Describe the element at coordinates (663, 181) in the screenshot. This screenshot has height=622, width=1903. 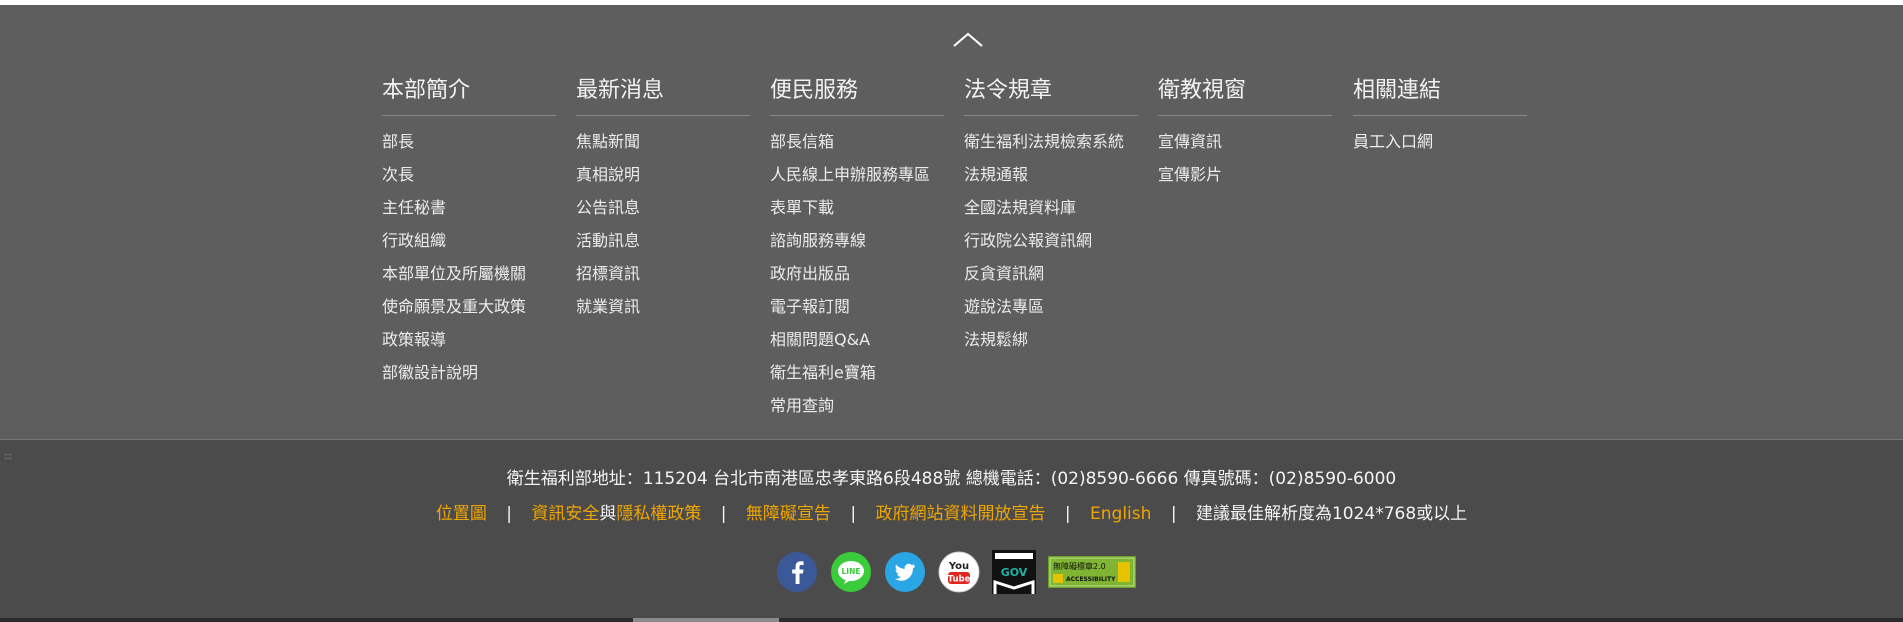
I see `sitemap-link: 真相說明` at that location.